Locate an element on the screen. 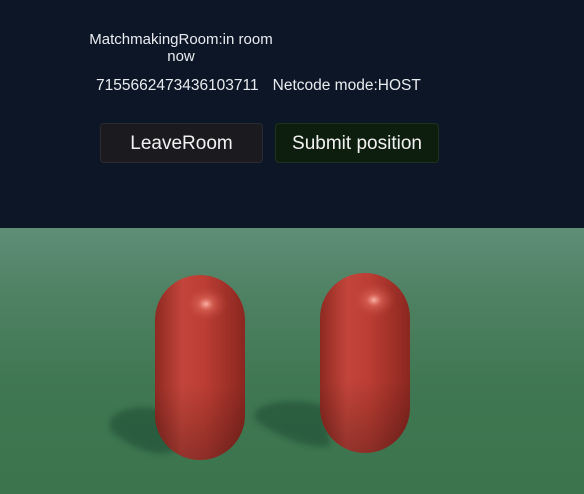  submit-position-button: Submit position is located at coordinates (357, 143).